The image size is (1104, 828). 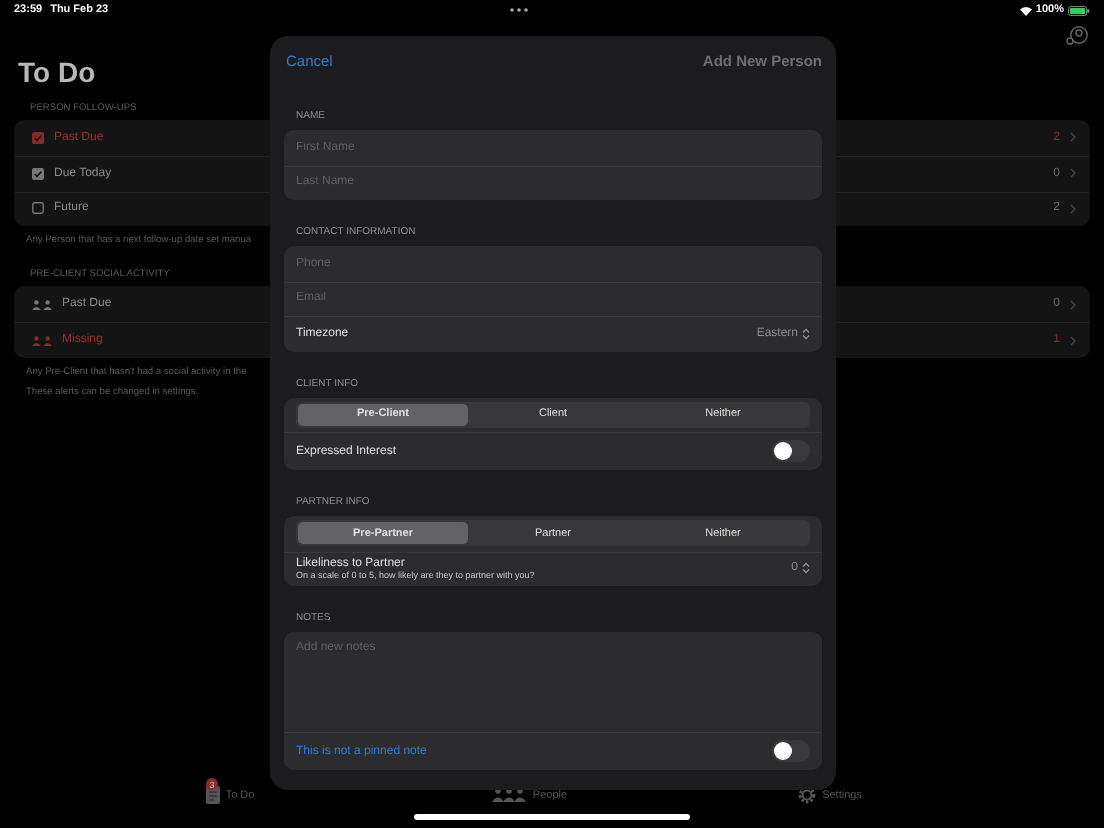 What do you see at coordinates (1077, 36) in the screenshot?
I see `profile-icon` at bounding box center [1077, 36].